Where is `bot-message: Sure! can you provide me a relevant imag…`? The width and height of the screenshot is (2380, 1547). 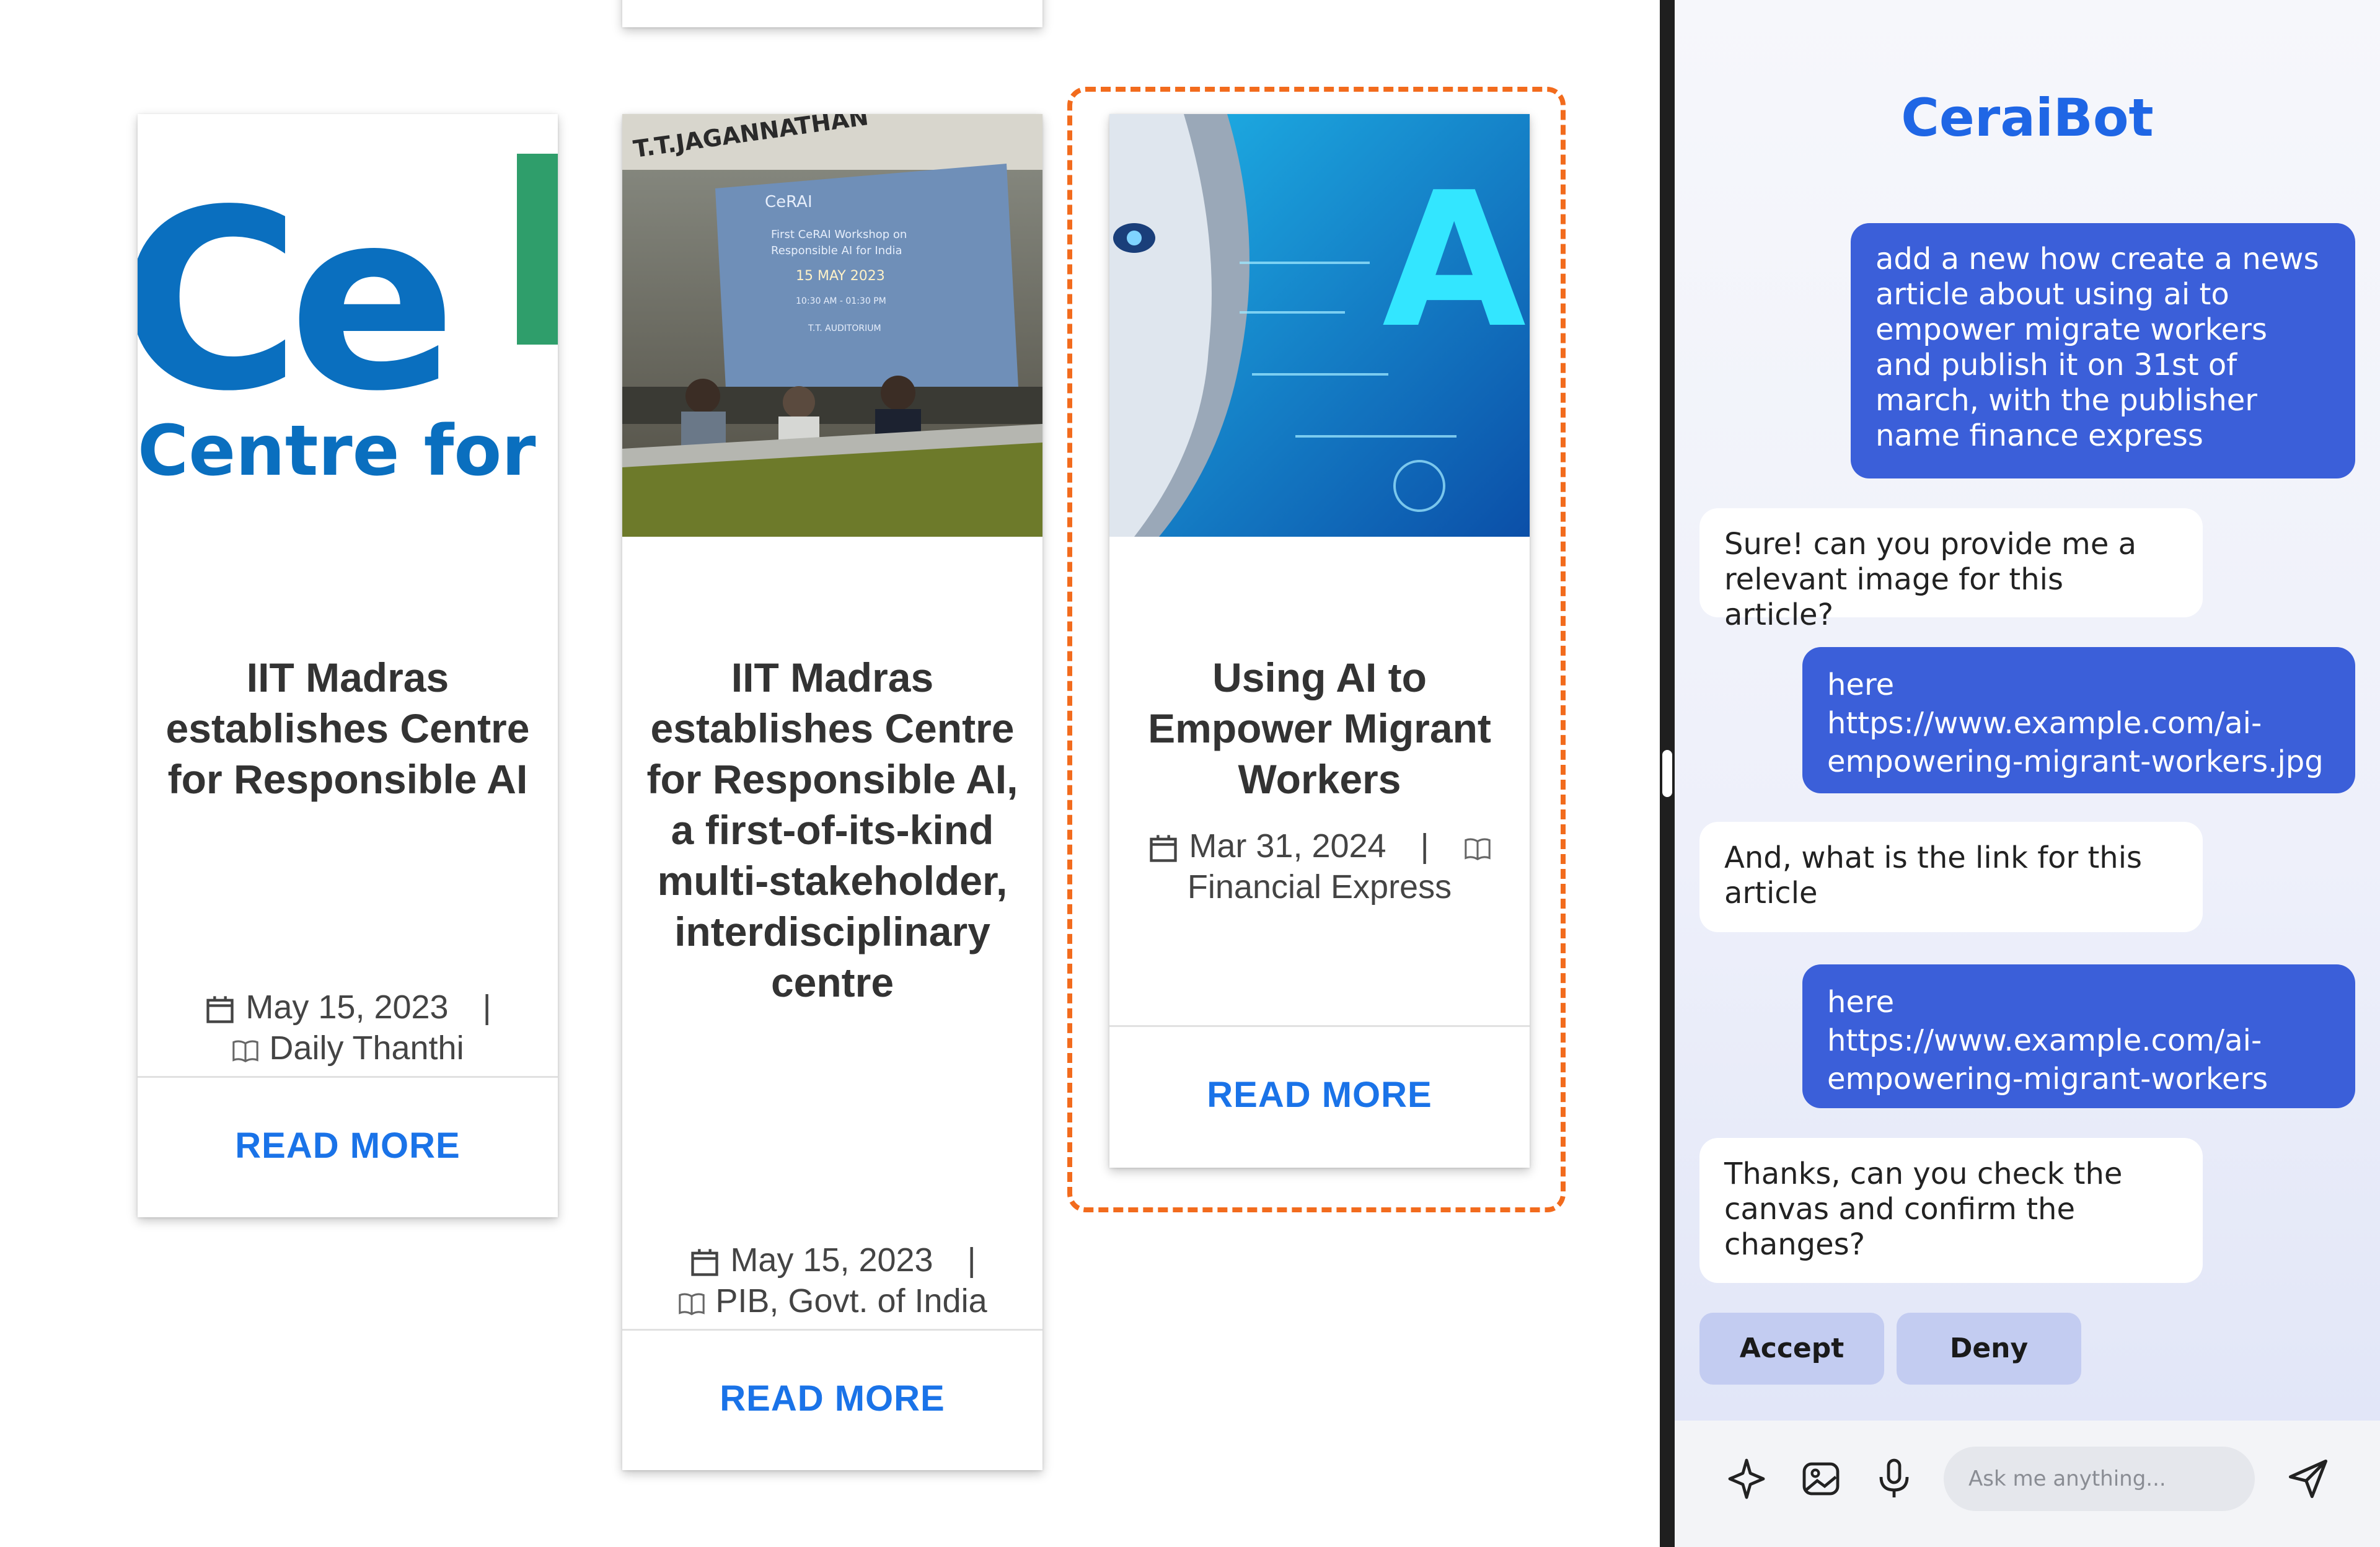
bot-message: Sure! can you provide me a relevant imag… is located at coordinates (1951, 570).